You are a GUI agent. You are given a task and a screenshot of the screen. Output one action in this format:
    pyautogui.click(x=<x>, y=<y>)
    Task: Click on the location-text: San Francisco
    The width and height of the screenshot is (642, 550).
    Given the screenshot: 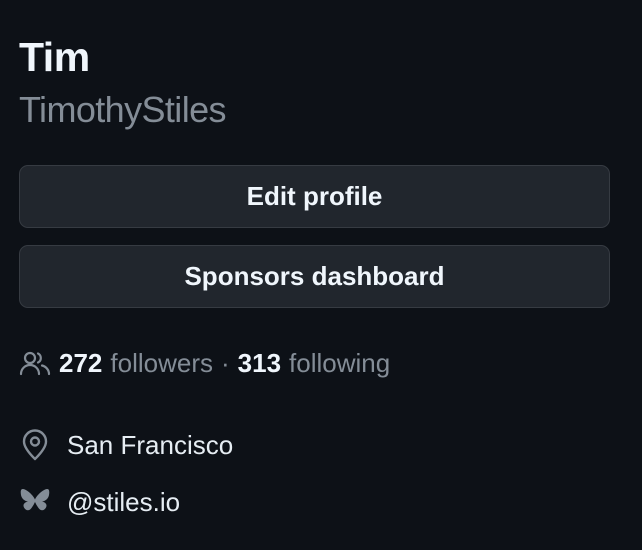 What is the action you would take?
    pyautogui.click(x=150, y=444)
    